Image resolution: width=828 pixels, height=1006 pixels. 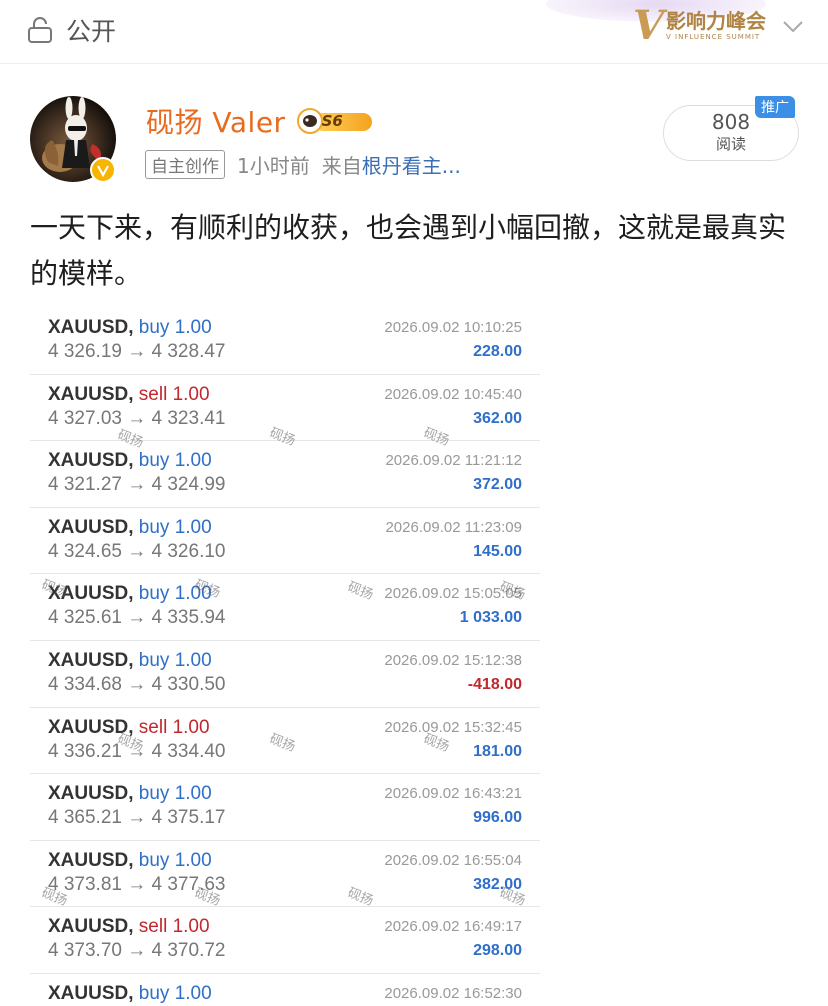 What do you see at coordinates (497, 951) in the screenshot?
I see `trade-profit: 298.00` at bounding box center [497, 951].